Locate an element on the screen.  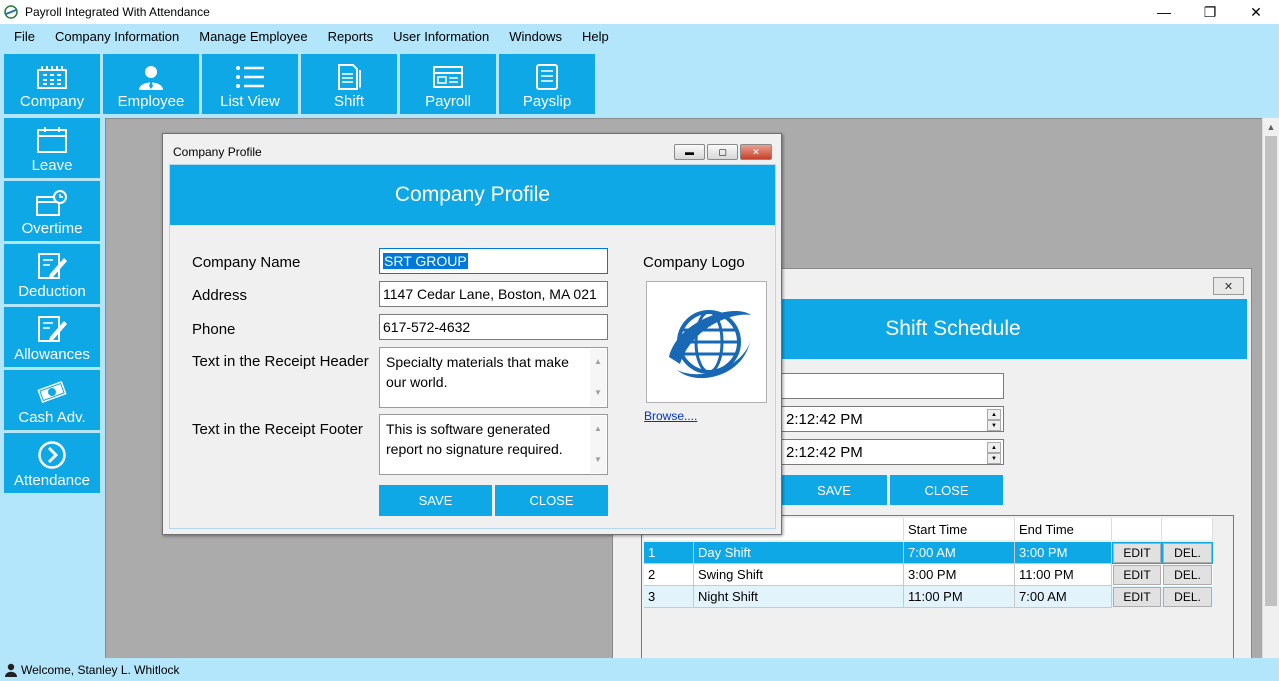
toolbar-label: Employee is located at coordinates (151, 101).